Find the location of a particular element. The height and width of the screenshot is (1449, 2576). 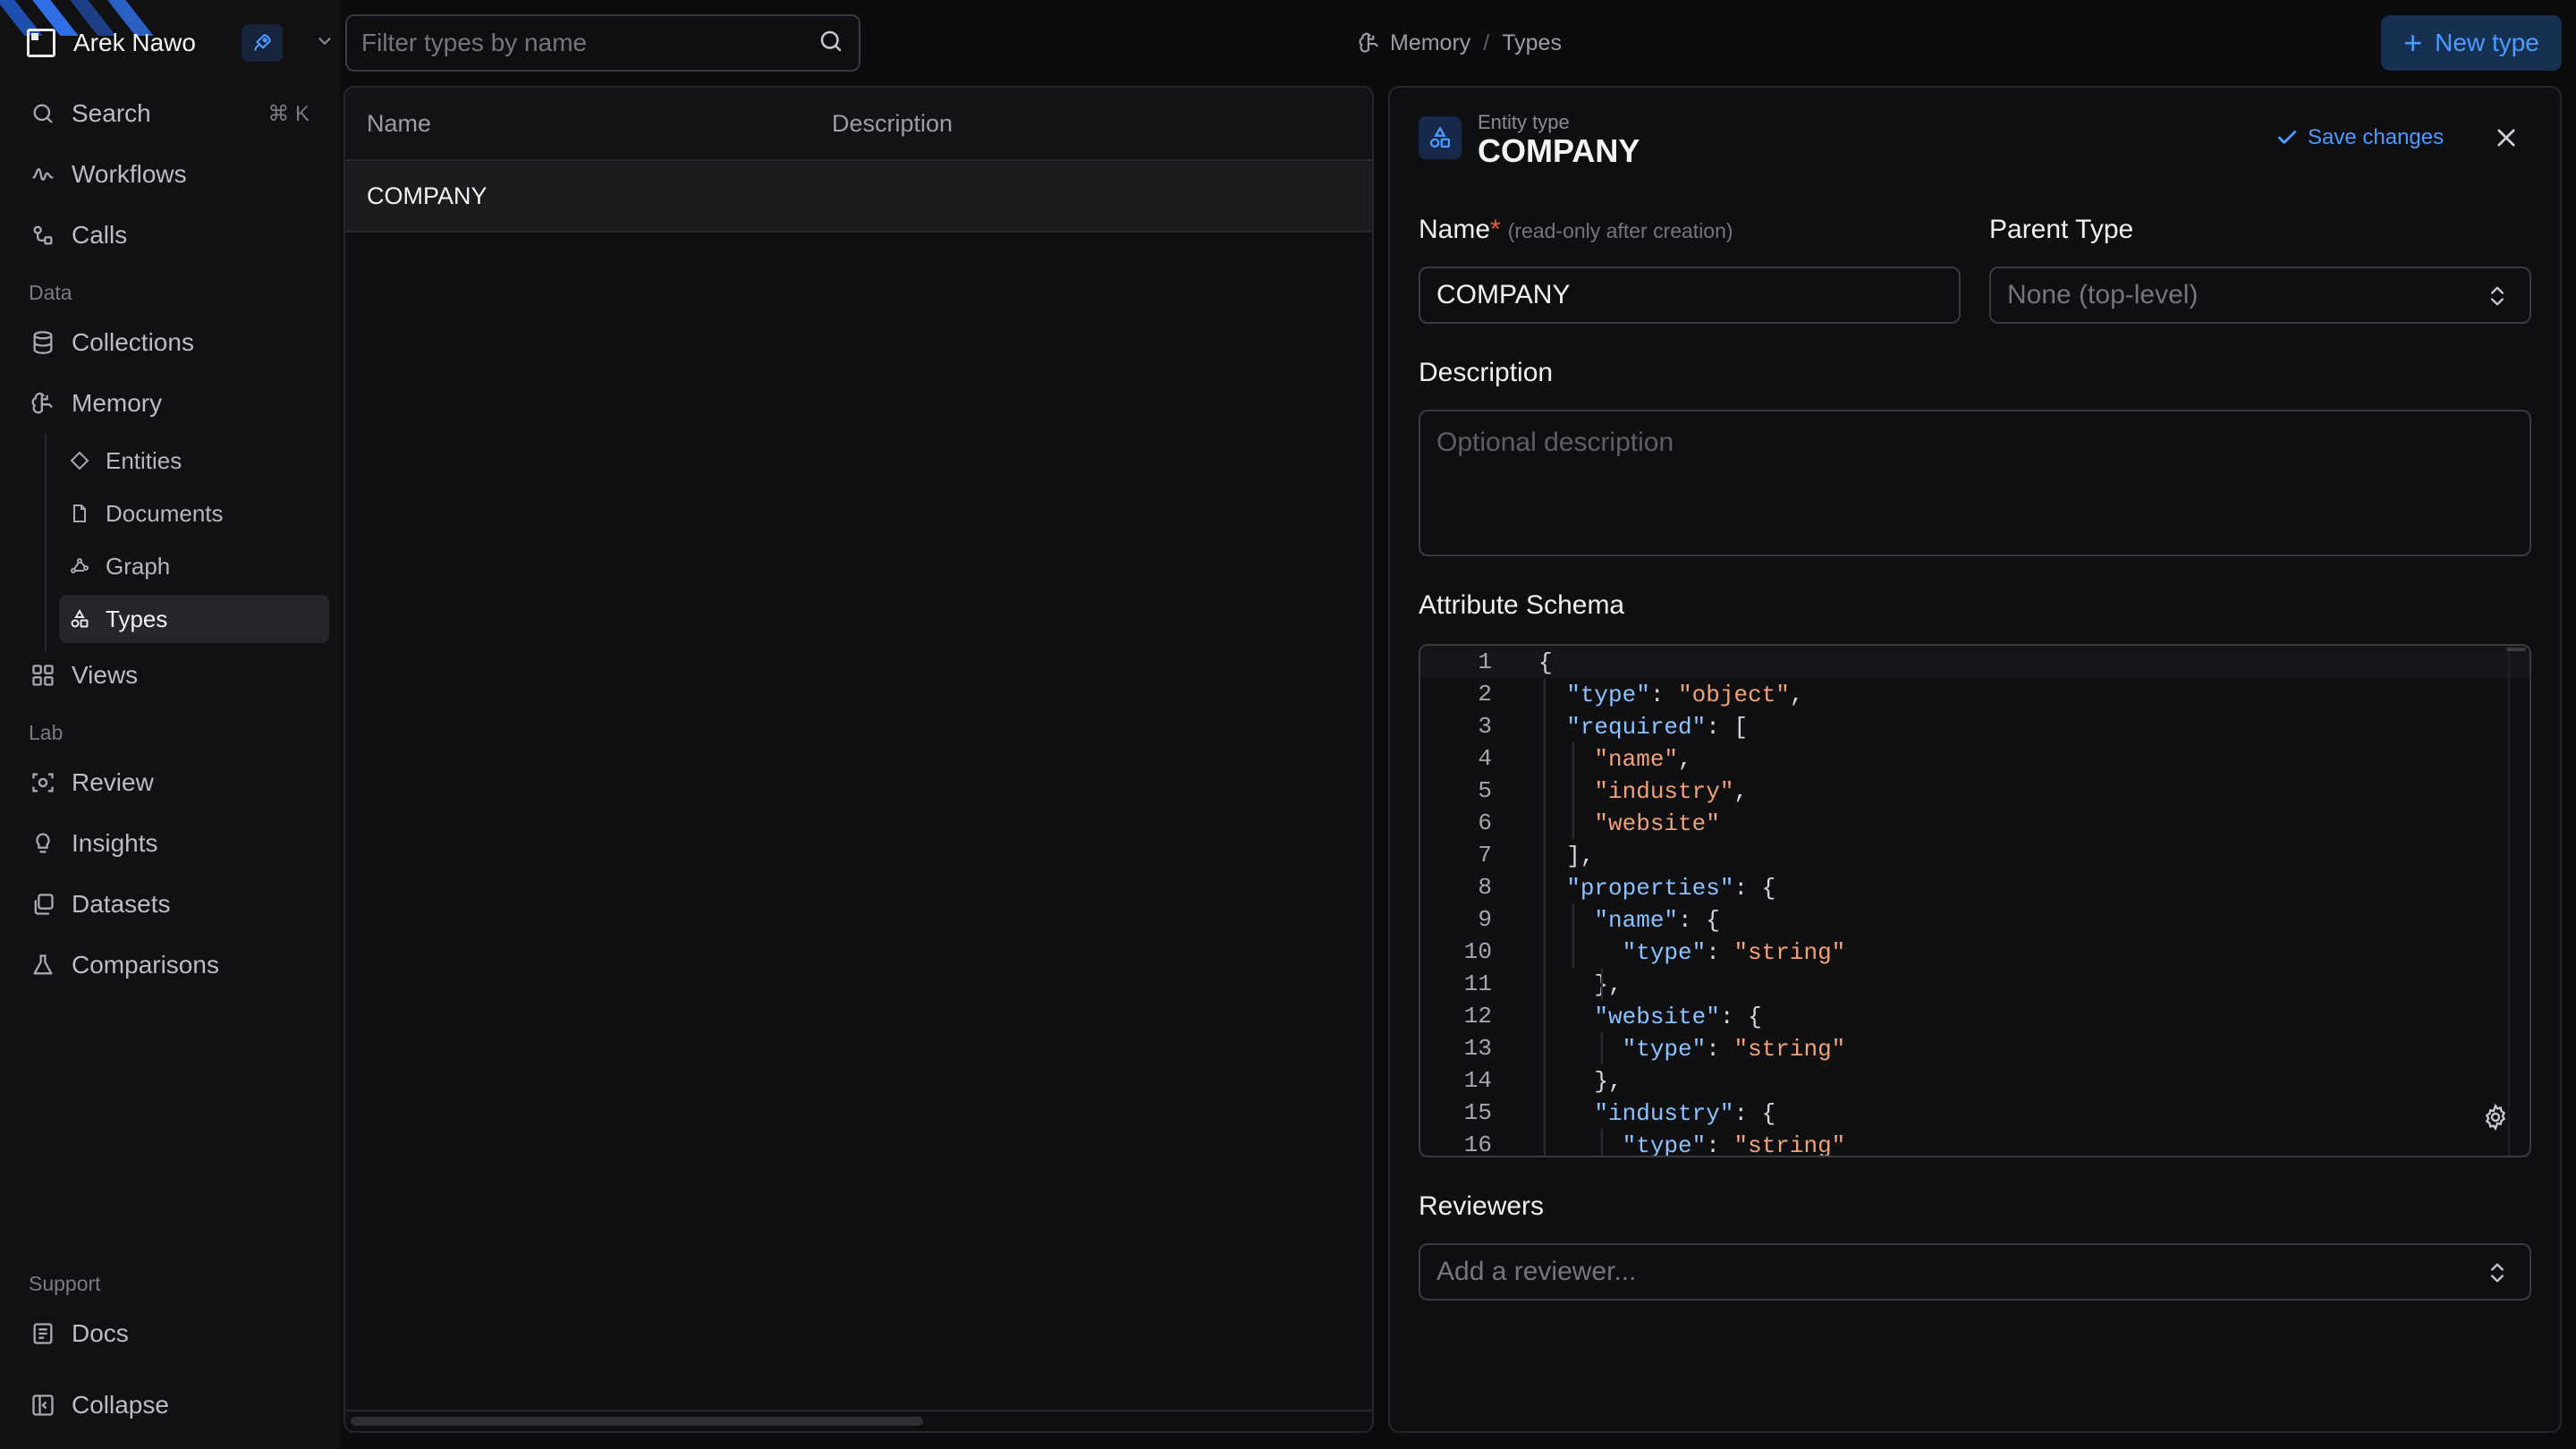

nav-comparisons-label: Comparisons is located at coordinates (145, 965).